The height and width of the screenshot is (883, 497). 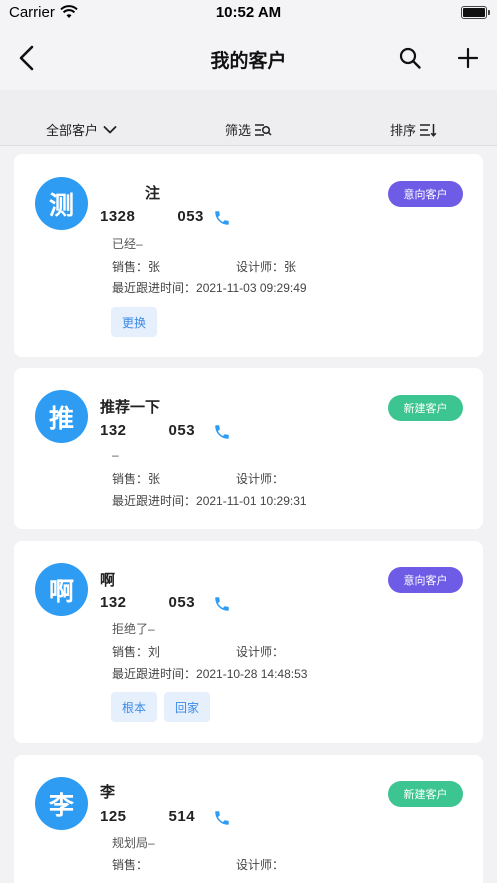 I want to click on filter-screen: 筛选, so click(x=248, y=129).